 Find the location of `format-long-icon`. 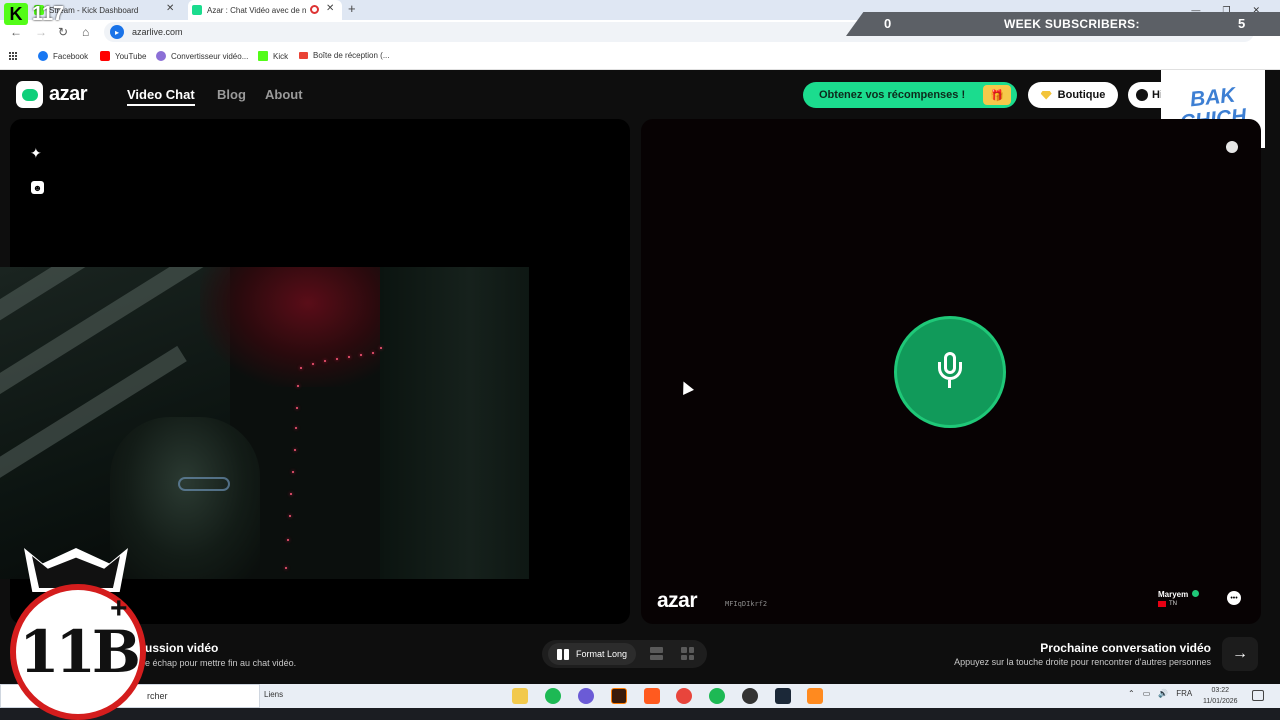

format-long-icon is located at coordinates (563, 654).